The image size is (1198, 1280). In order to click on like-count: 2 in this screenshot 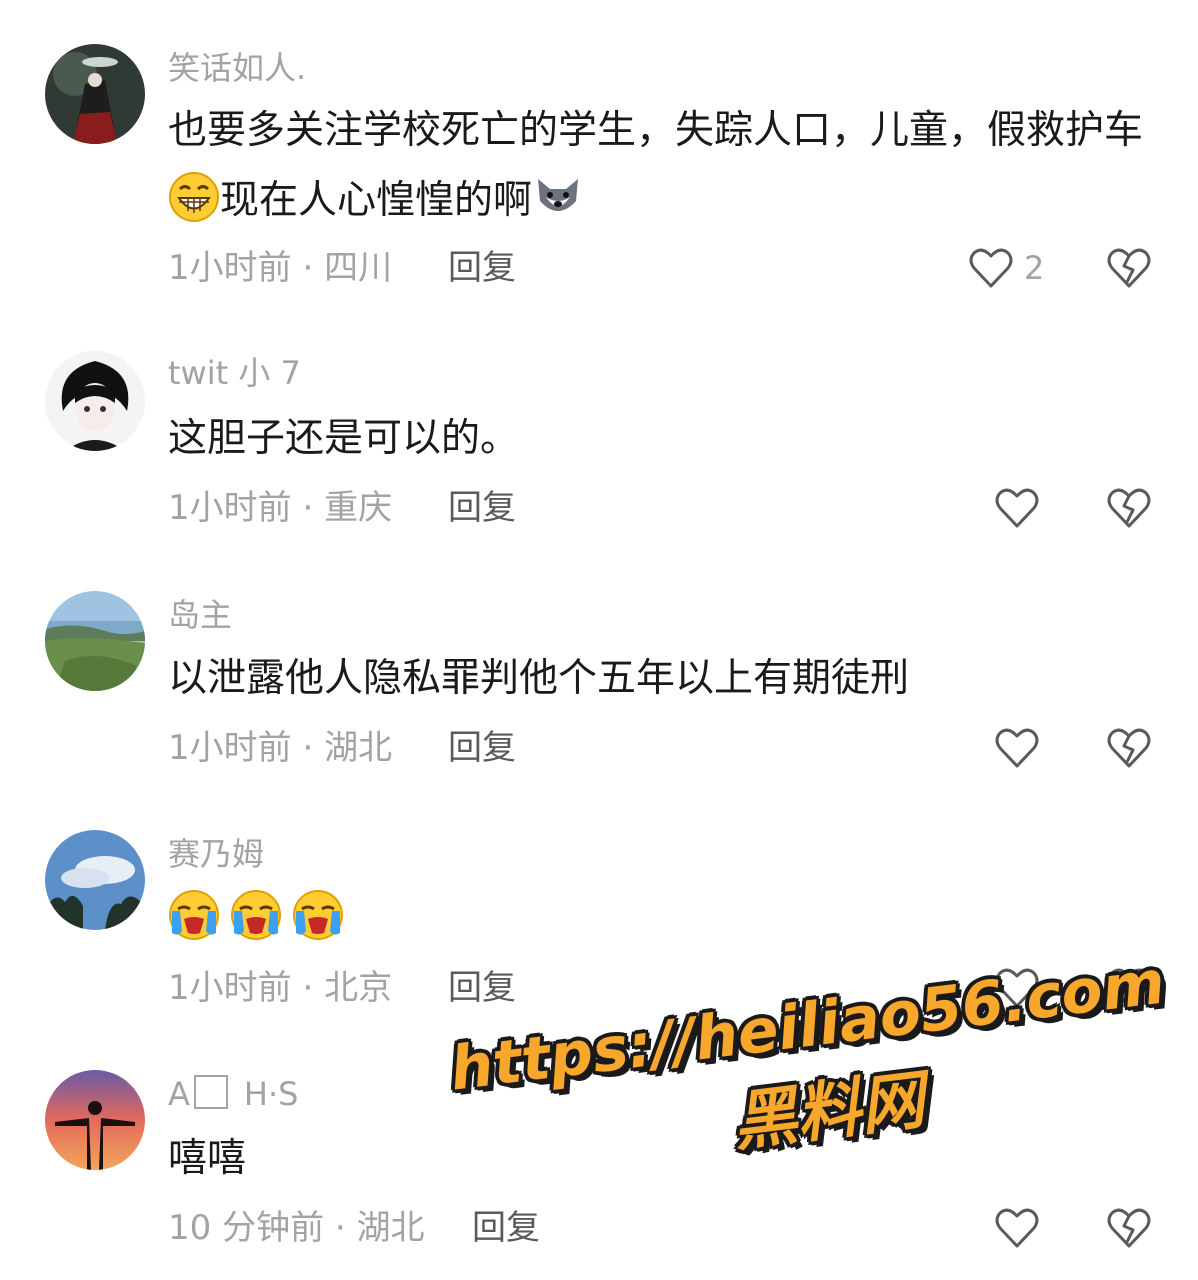, I will do `click(1034, 268)`.